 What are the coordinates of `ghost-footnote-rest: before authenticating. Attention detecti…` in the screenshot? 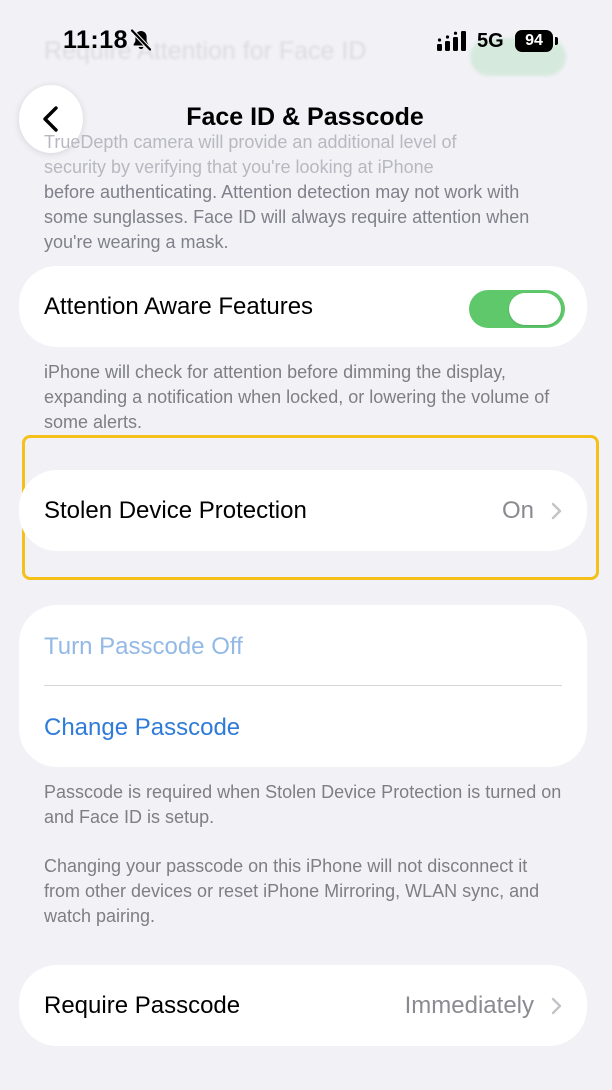 It's located at (287, 217).